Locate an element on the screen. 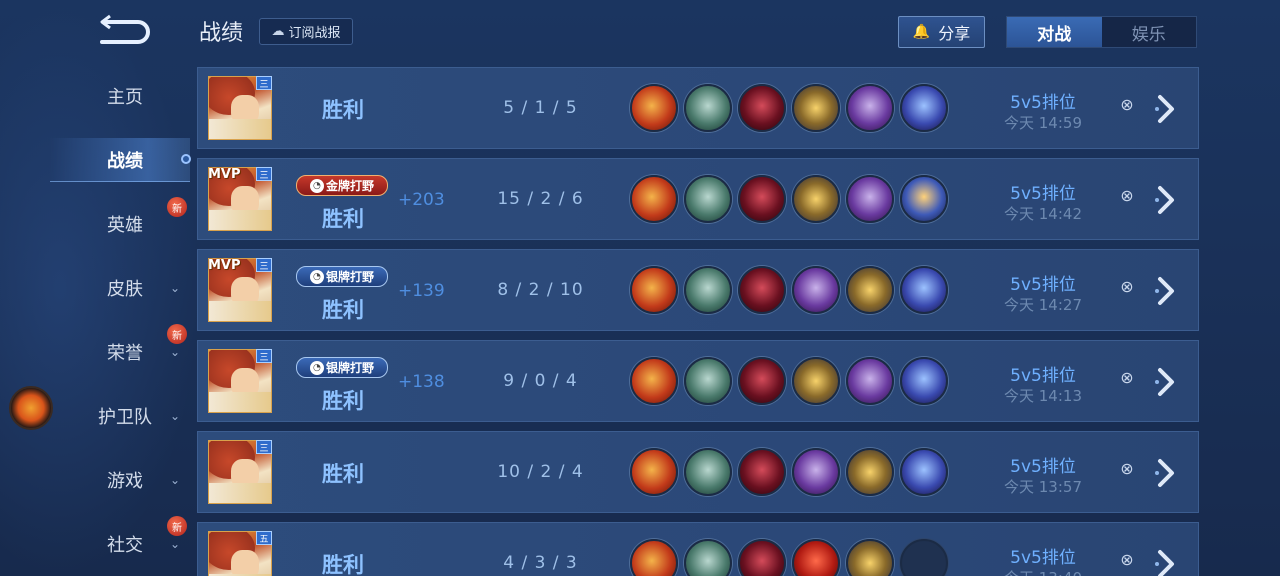 The width and height of the screenshot is (1280, 576). kda-stats: 10 / 2 / 4 is located at coordinates (540, 472).